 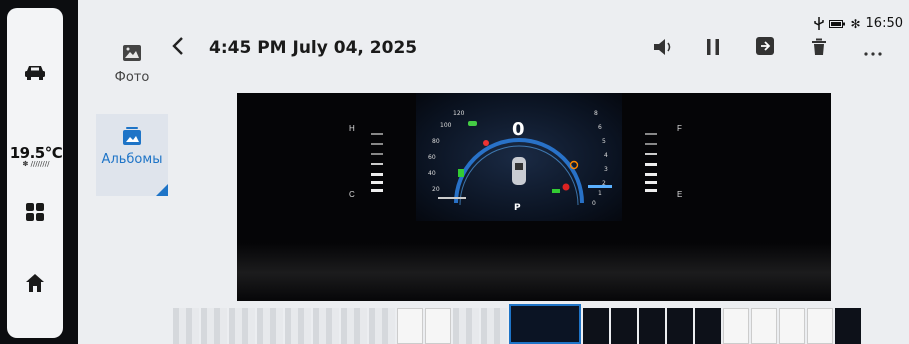 I want to click on fuel-full-label: F, so click(x=679, y=128).